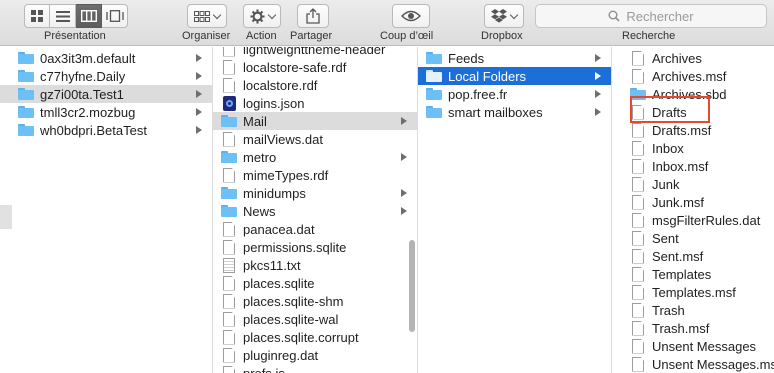 The image size is (774, 373). I want to click on search-placeholder: Rechercher, so click(660, 16).